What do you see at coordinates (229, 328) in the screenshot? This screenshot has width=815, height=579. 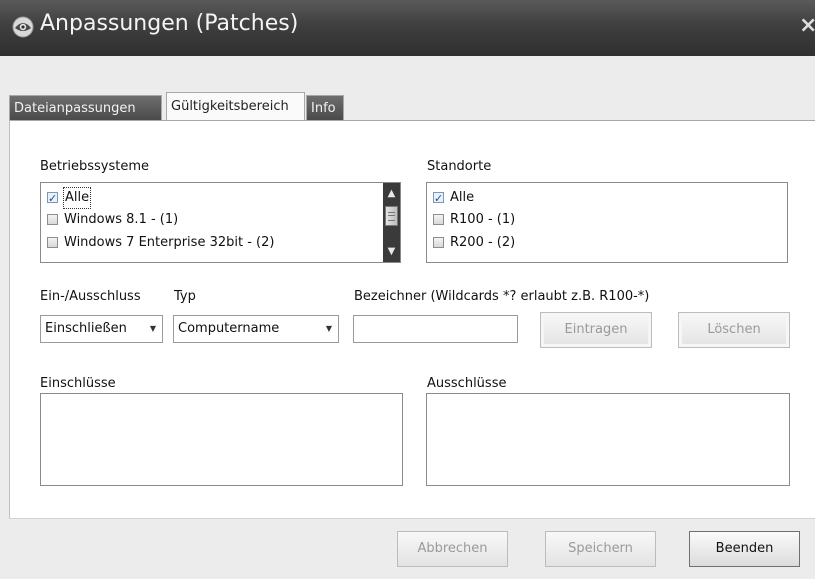 I see `type-select-value: Computername` at bounding box center [229, 328].